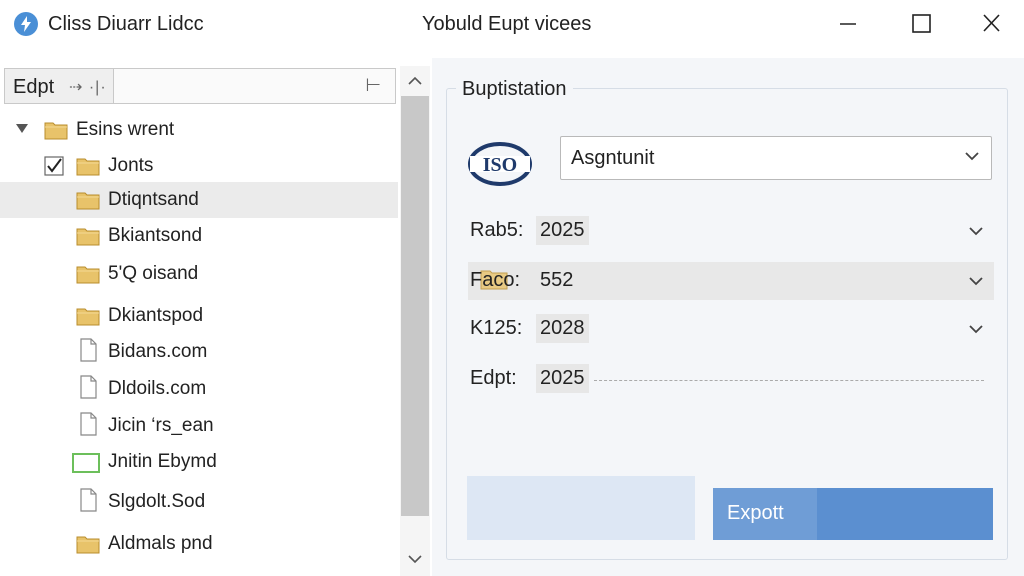  I want to click on tree-item-label: Slgdolt.Sod, so click(157, 501).